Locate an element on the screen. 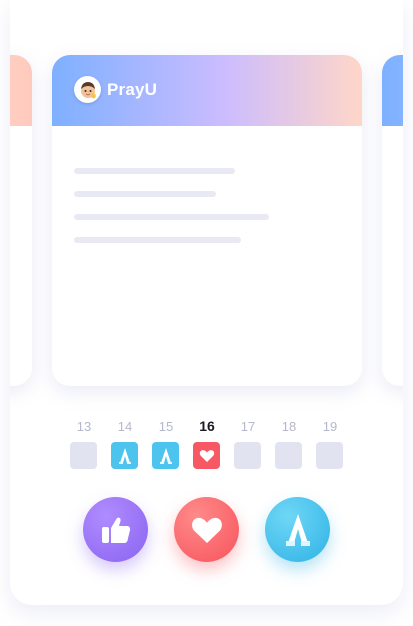 This screenshot has height=626, width=413. card-brand: PrayU is located at coordinates (115, 89).